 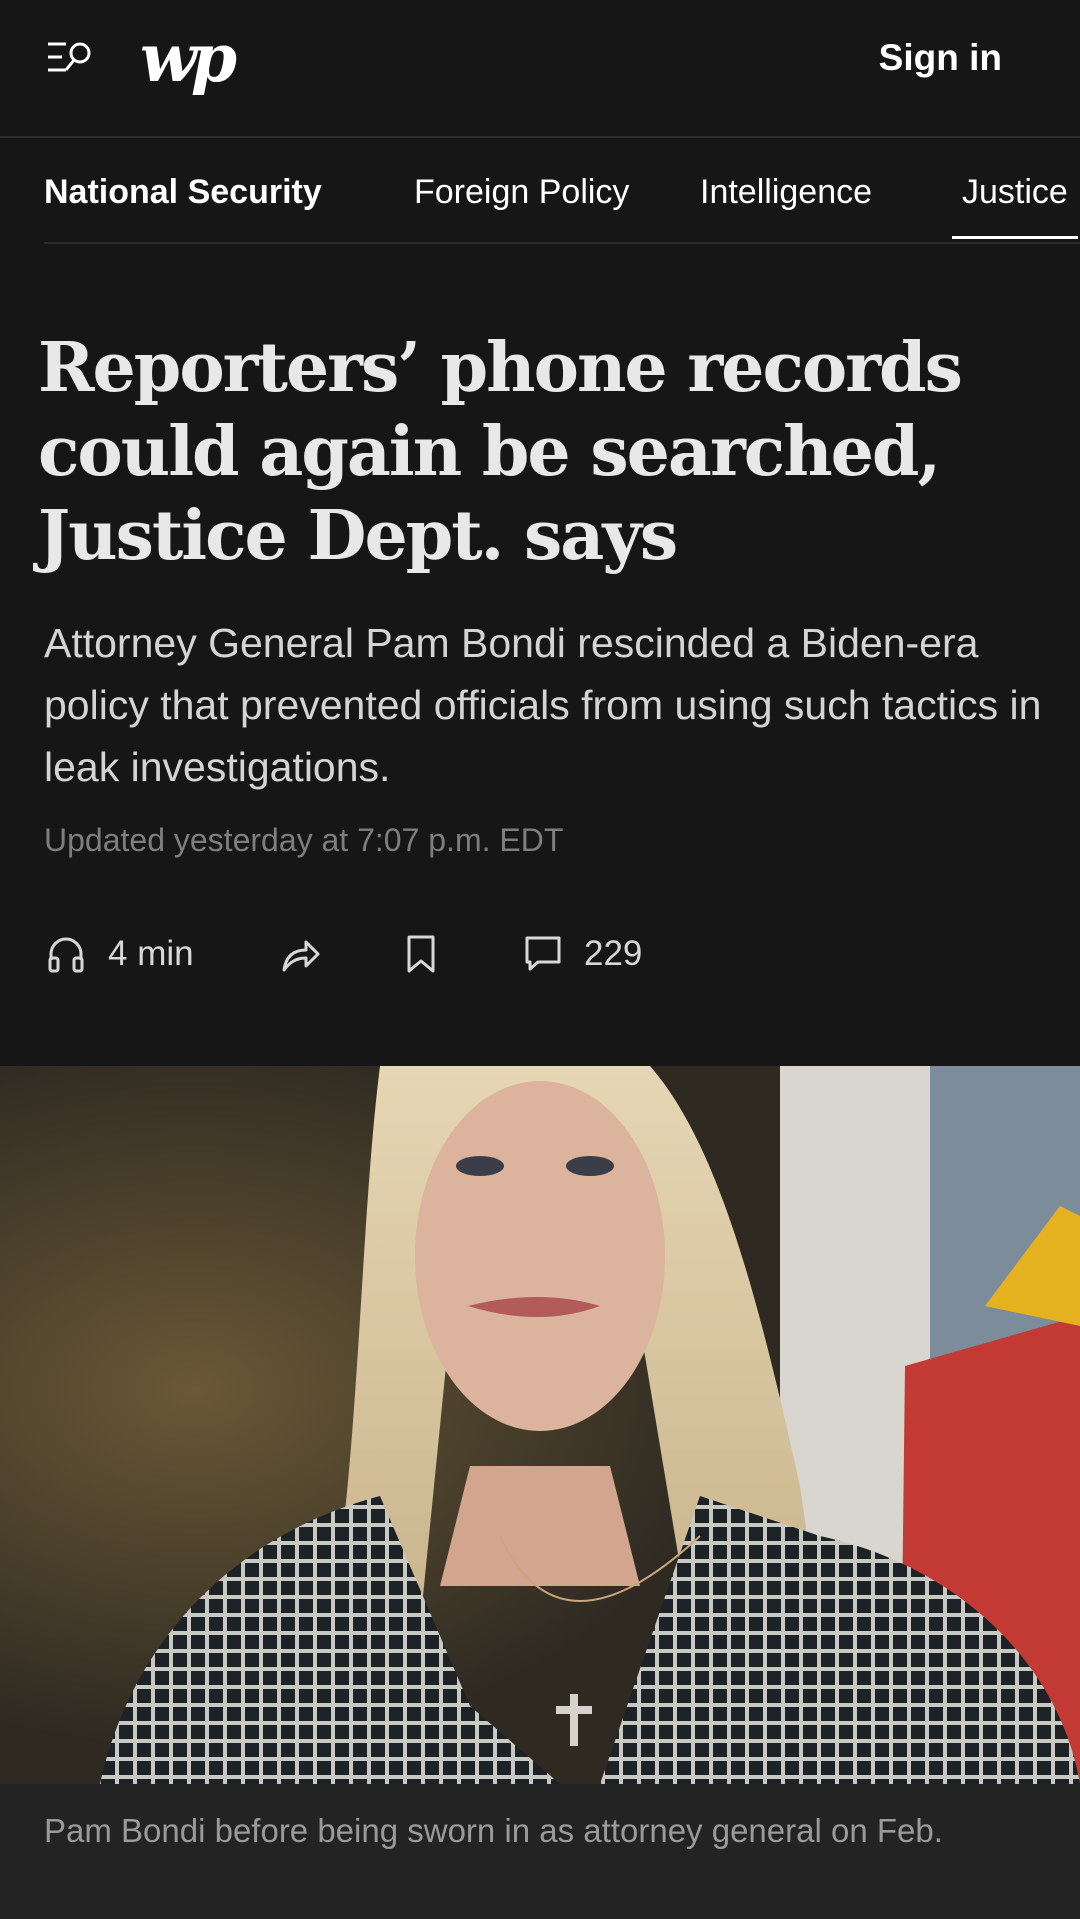 What do you see at coordinates (1015, 204) in the screenshot?
I see `tab-justice: Justice` at bounding box center [1015, 204].